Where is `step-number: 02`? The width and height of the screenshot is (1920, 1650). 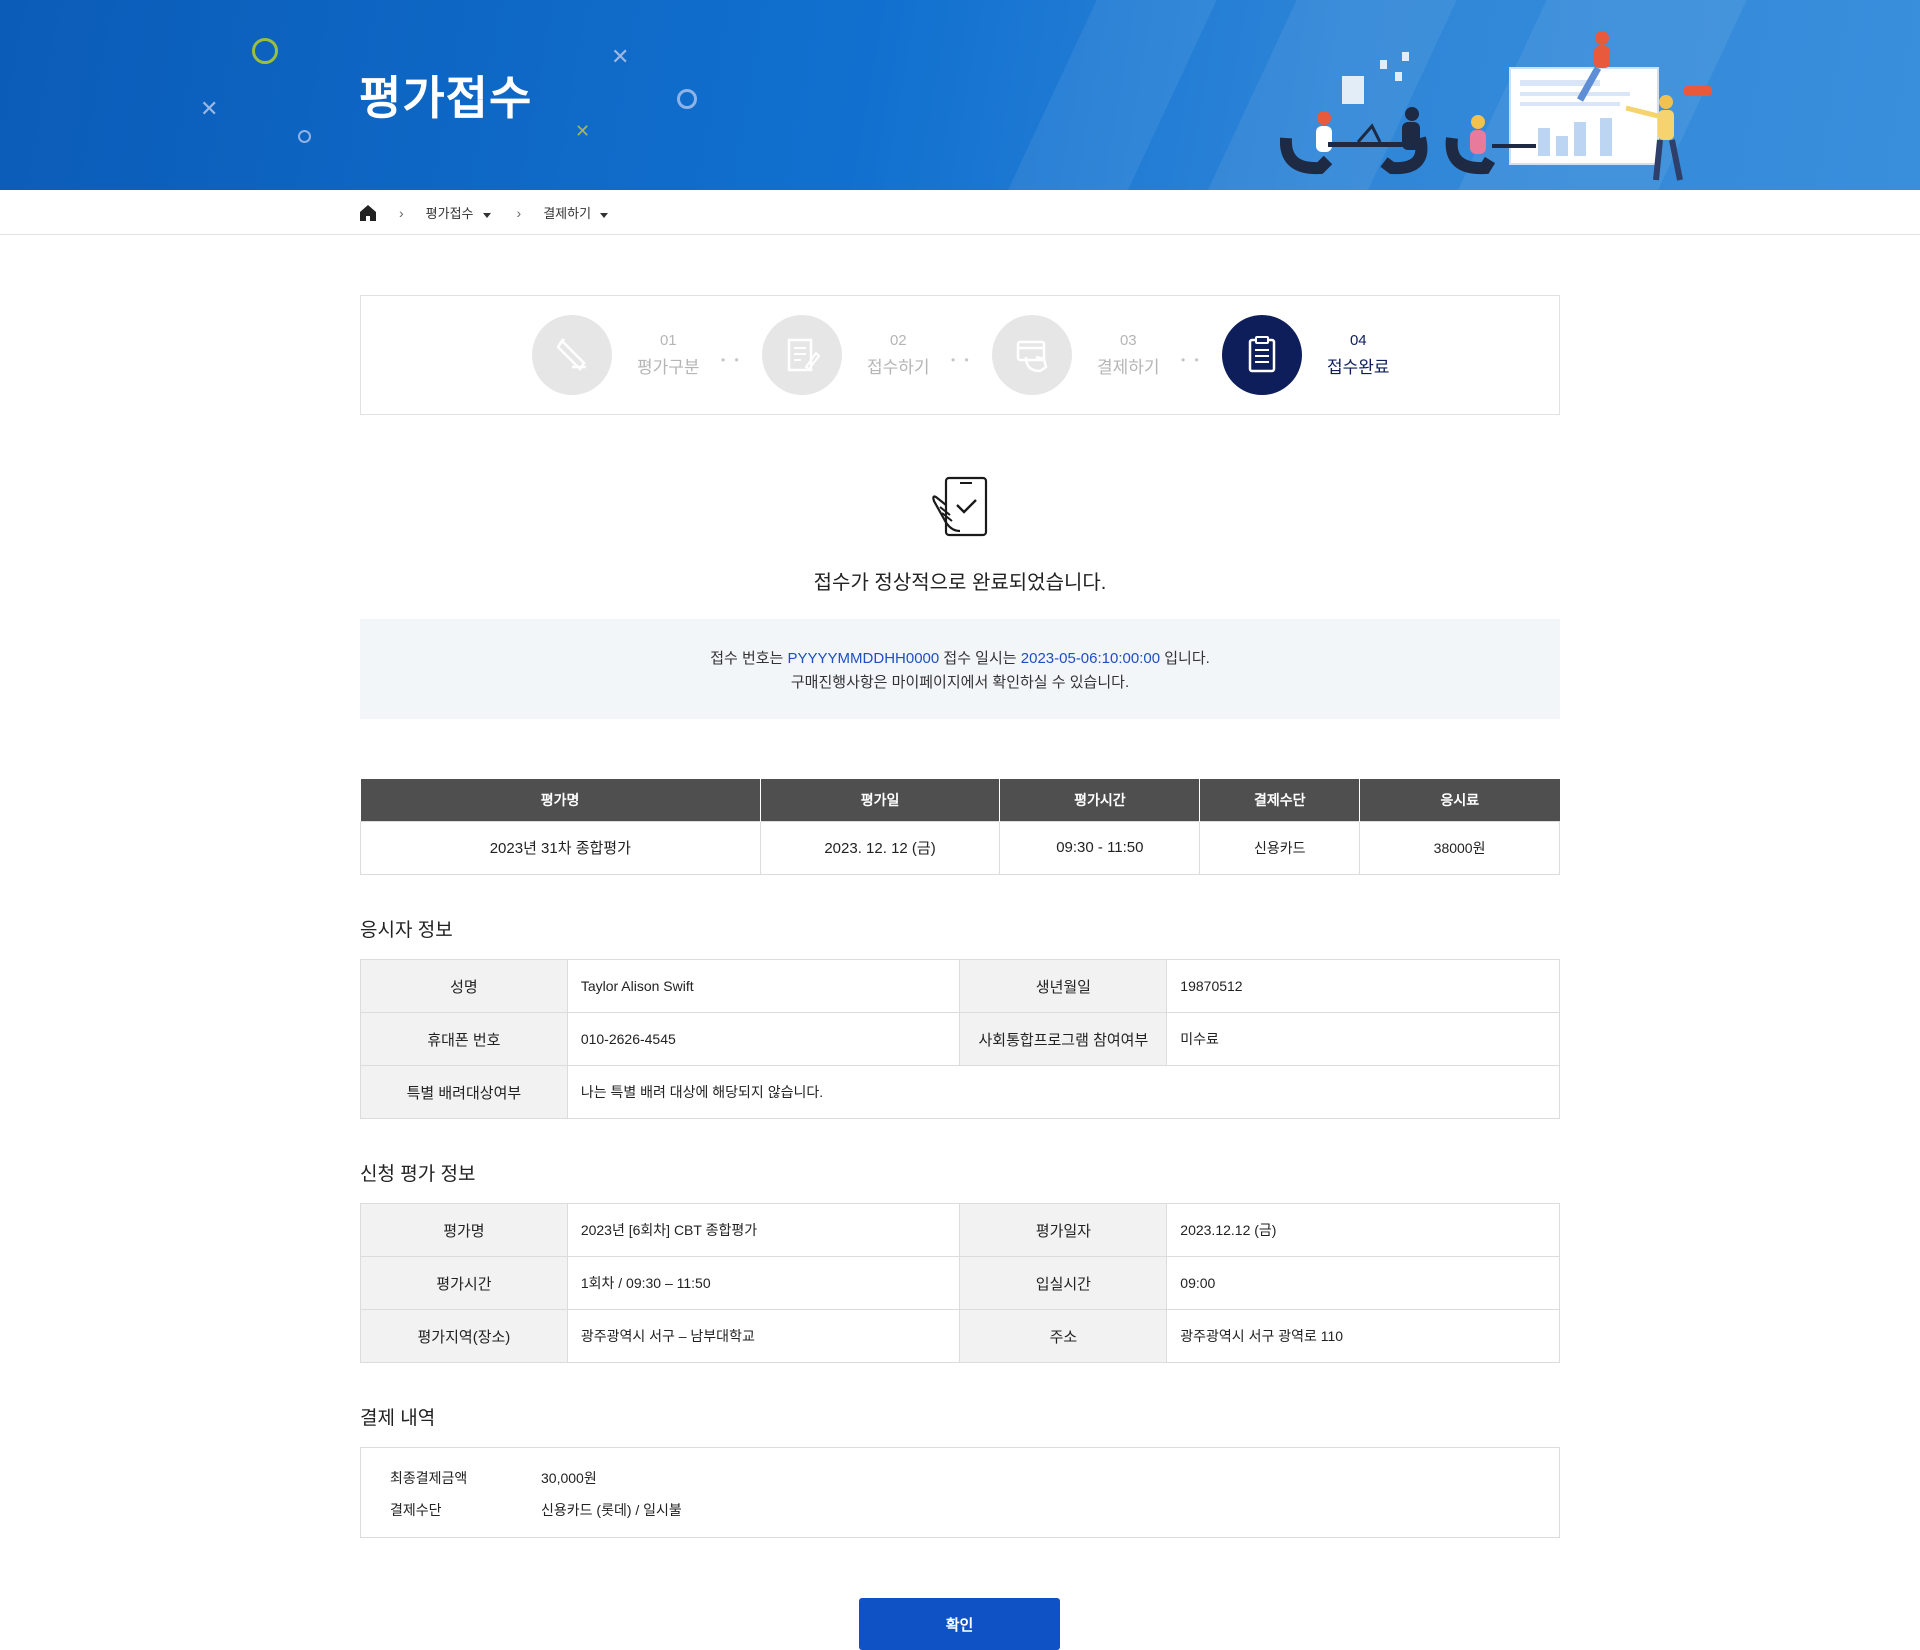
step-number: 02 is located at coordinates (898, 340).